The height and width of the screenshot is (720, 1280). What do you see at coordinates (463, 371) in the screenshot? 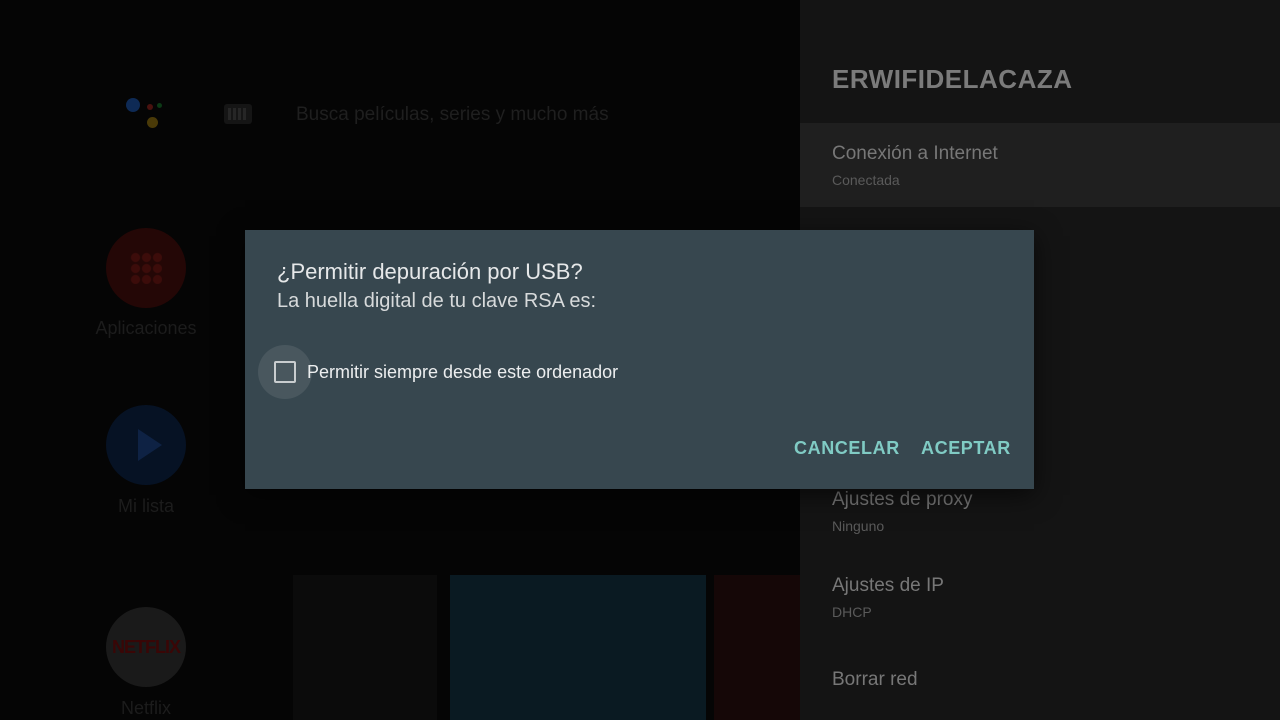
I see `checkbox-label: Permitir siempre desde este ordenador` at bounding box center [463, 371].